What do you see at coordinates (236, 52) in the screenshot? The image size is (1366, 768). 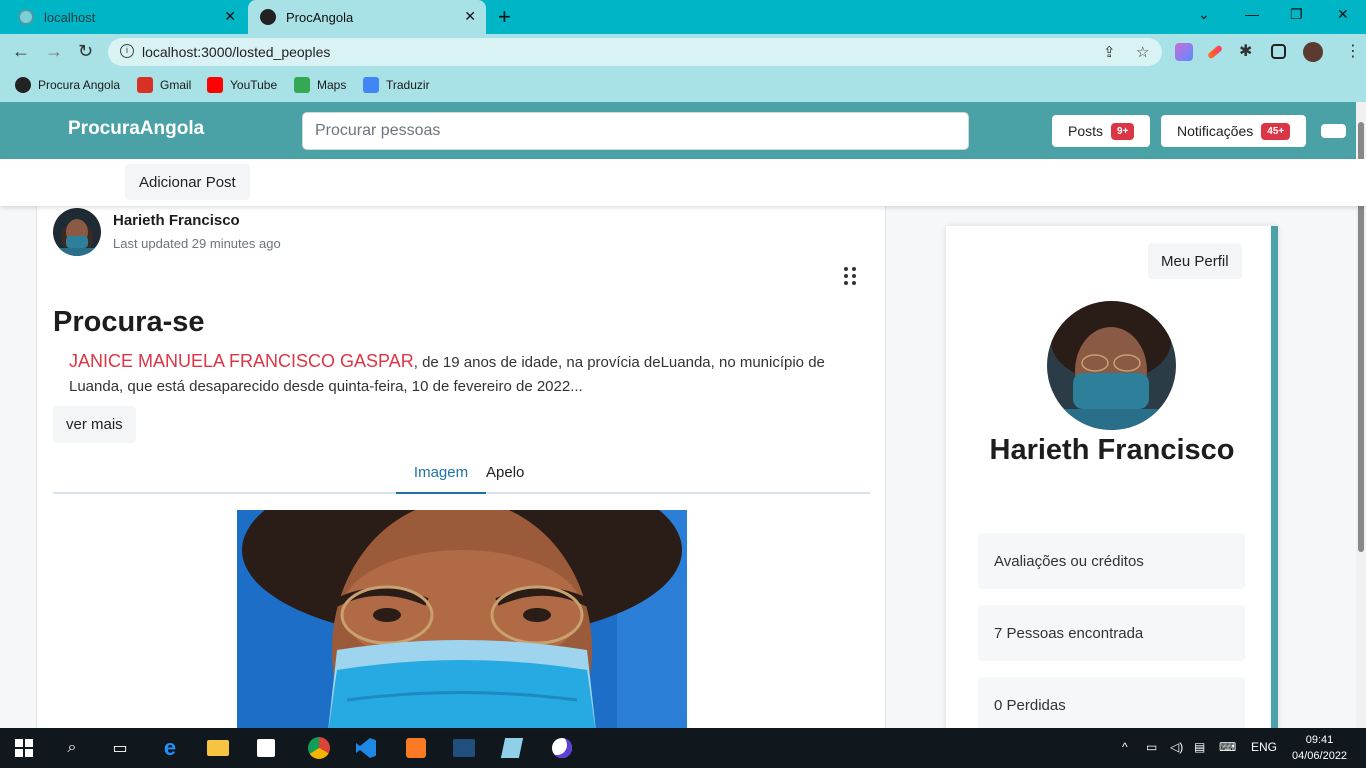 I see `url-text: localhost:3000/losted_peoples` at bounding box center [236, 52].